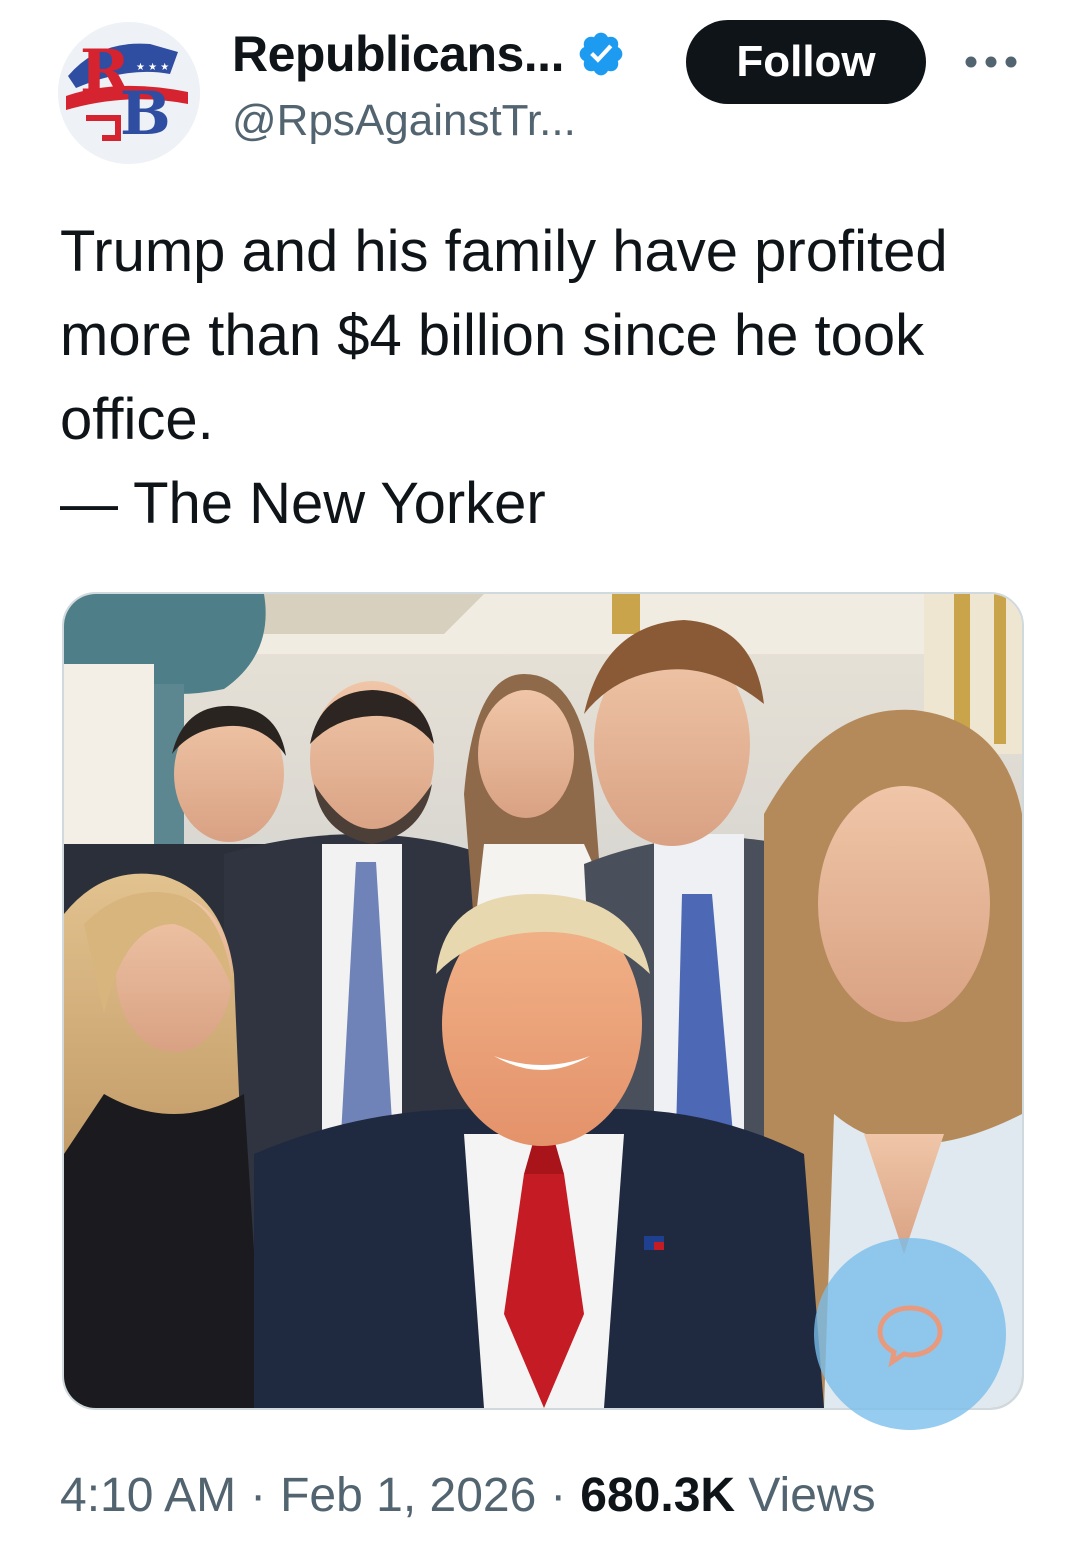 The image size is (1080, 1542). Describe the element at coordinates (137, 419) in the screenshot. I see `tweet-text-line: office.` at that location.